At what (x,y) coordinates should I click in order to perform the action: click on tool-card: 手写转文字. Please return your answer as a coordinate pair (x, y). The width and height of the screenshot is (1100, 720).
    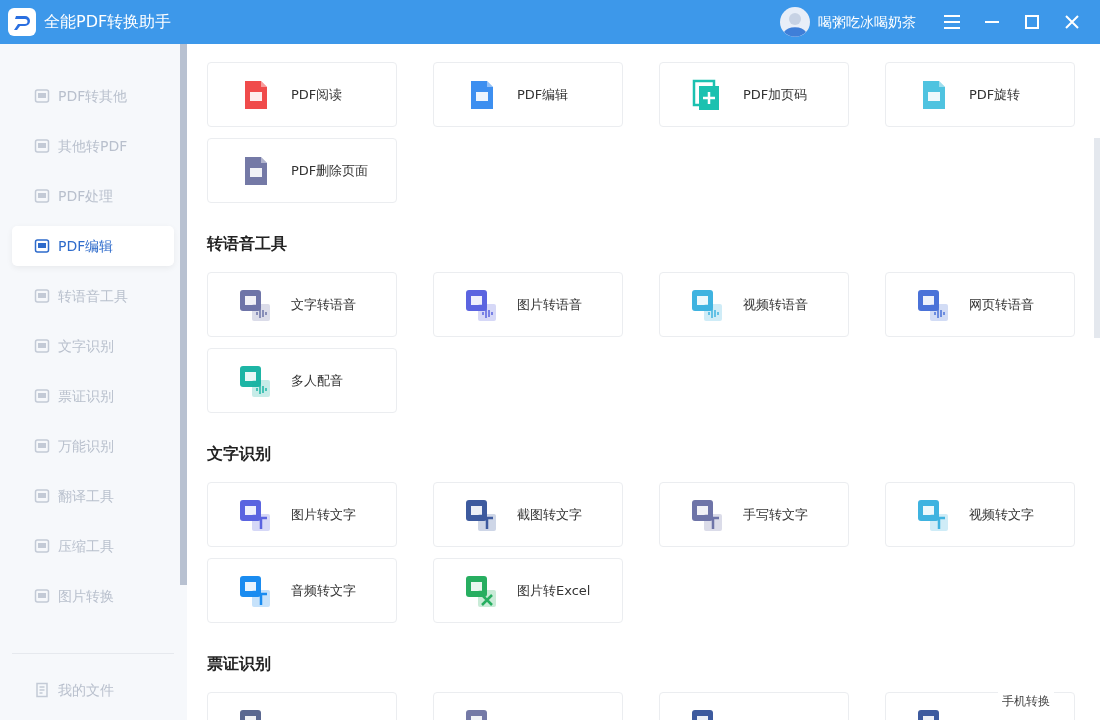
    Looking at the image, I should click on (754, 514).